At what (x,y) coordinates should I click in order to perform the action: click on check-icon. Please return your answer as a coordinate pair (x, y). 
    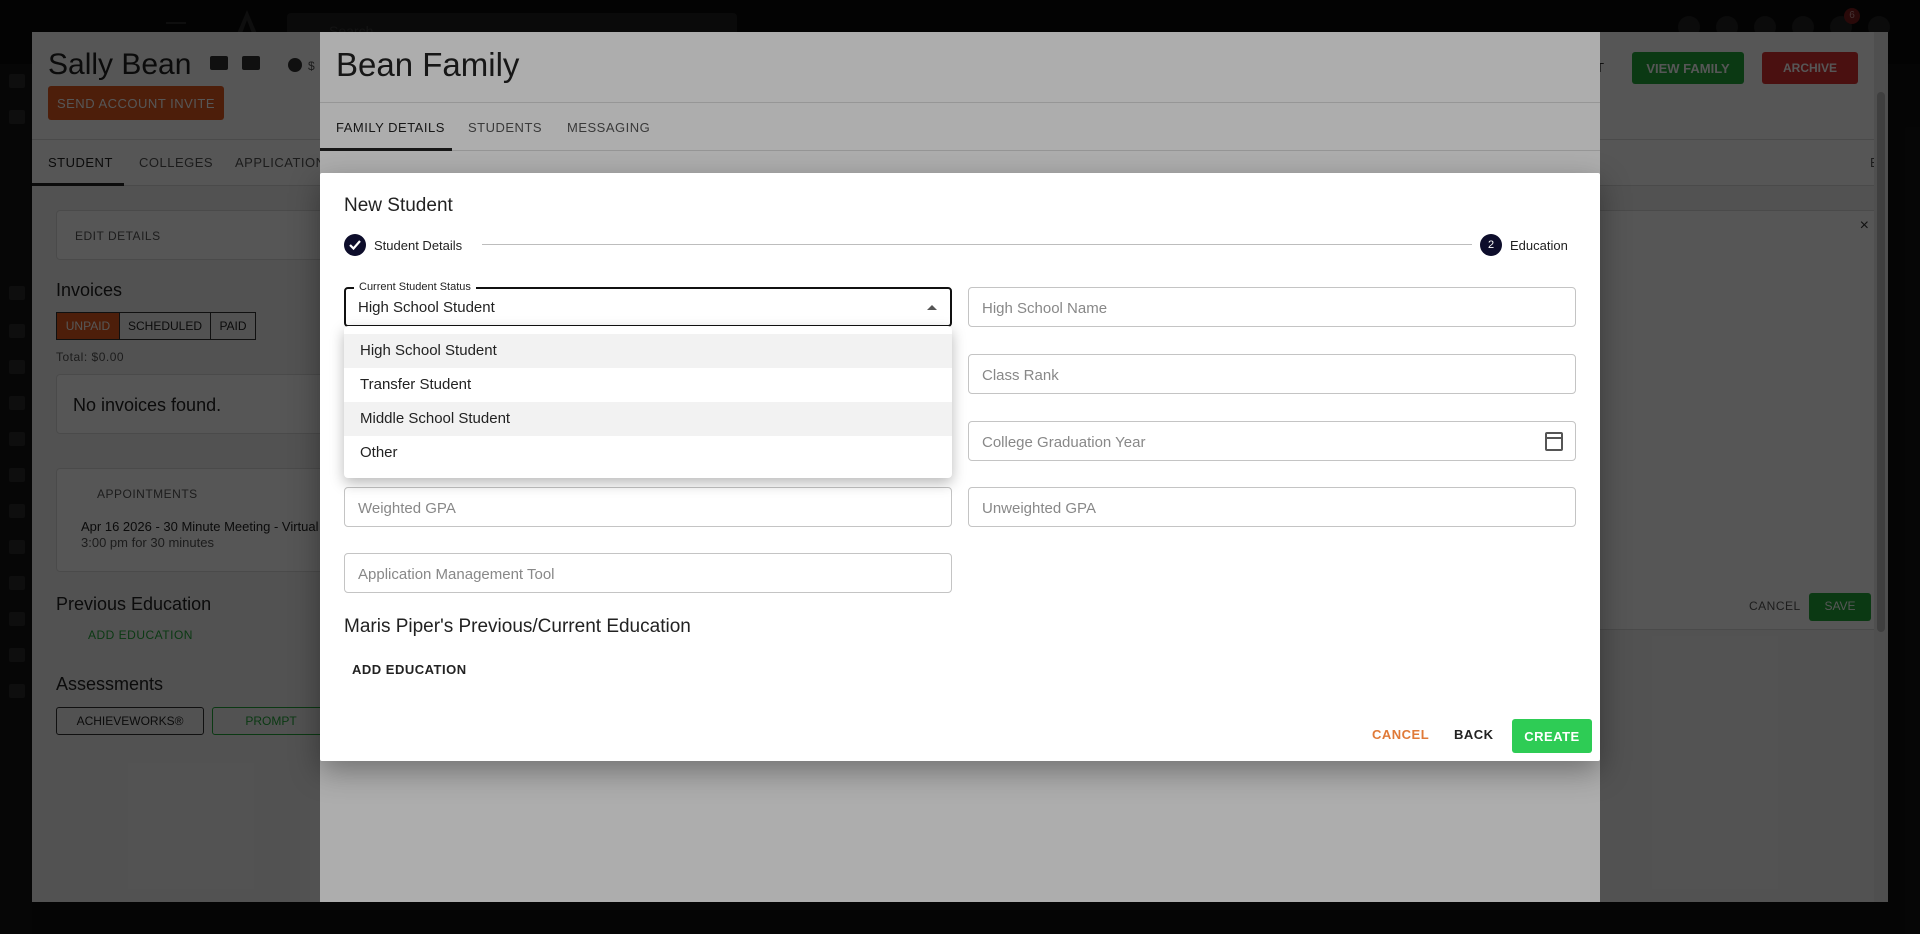
    Looking at the image, I should click on (355, 245).